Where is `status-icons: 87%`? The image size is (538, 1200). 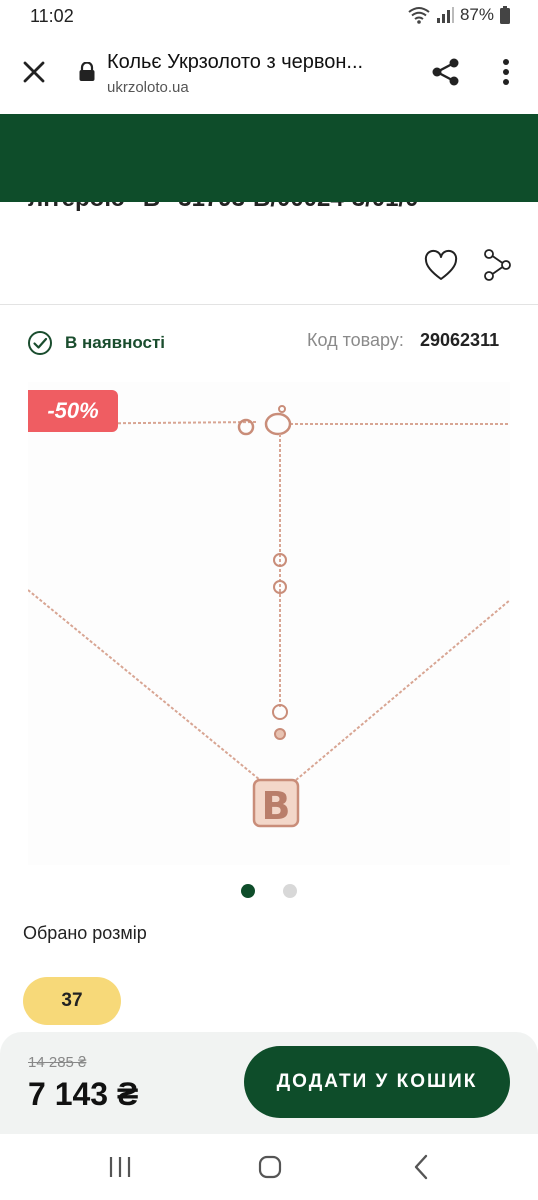 status-icons: 87% is located at coordinates (459, 15).